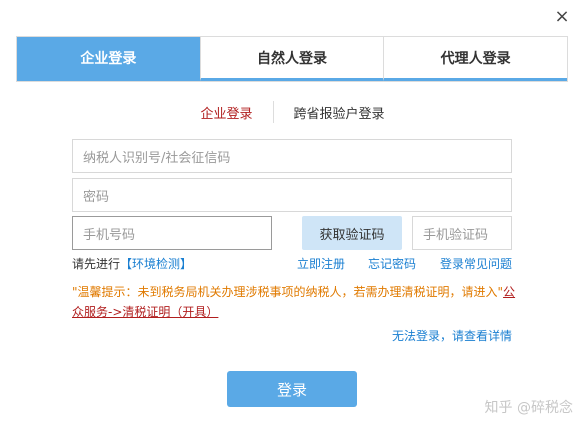 The image size is (585, 432). What do you see at coordinates (392, 263) in the screenshot?
I see `forgot-password-link: 忘记密码` at bounding box center [392, 263].